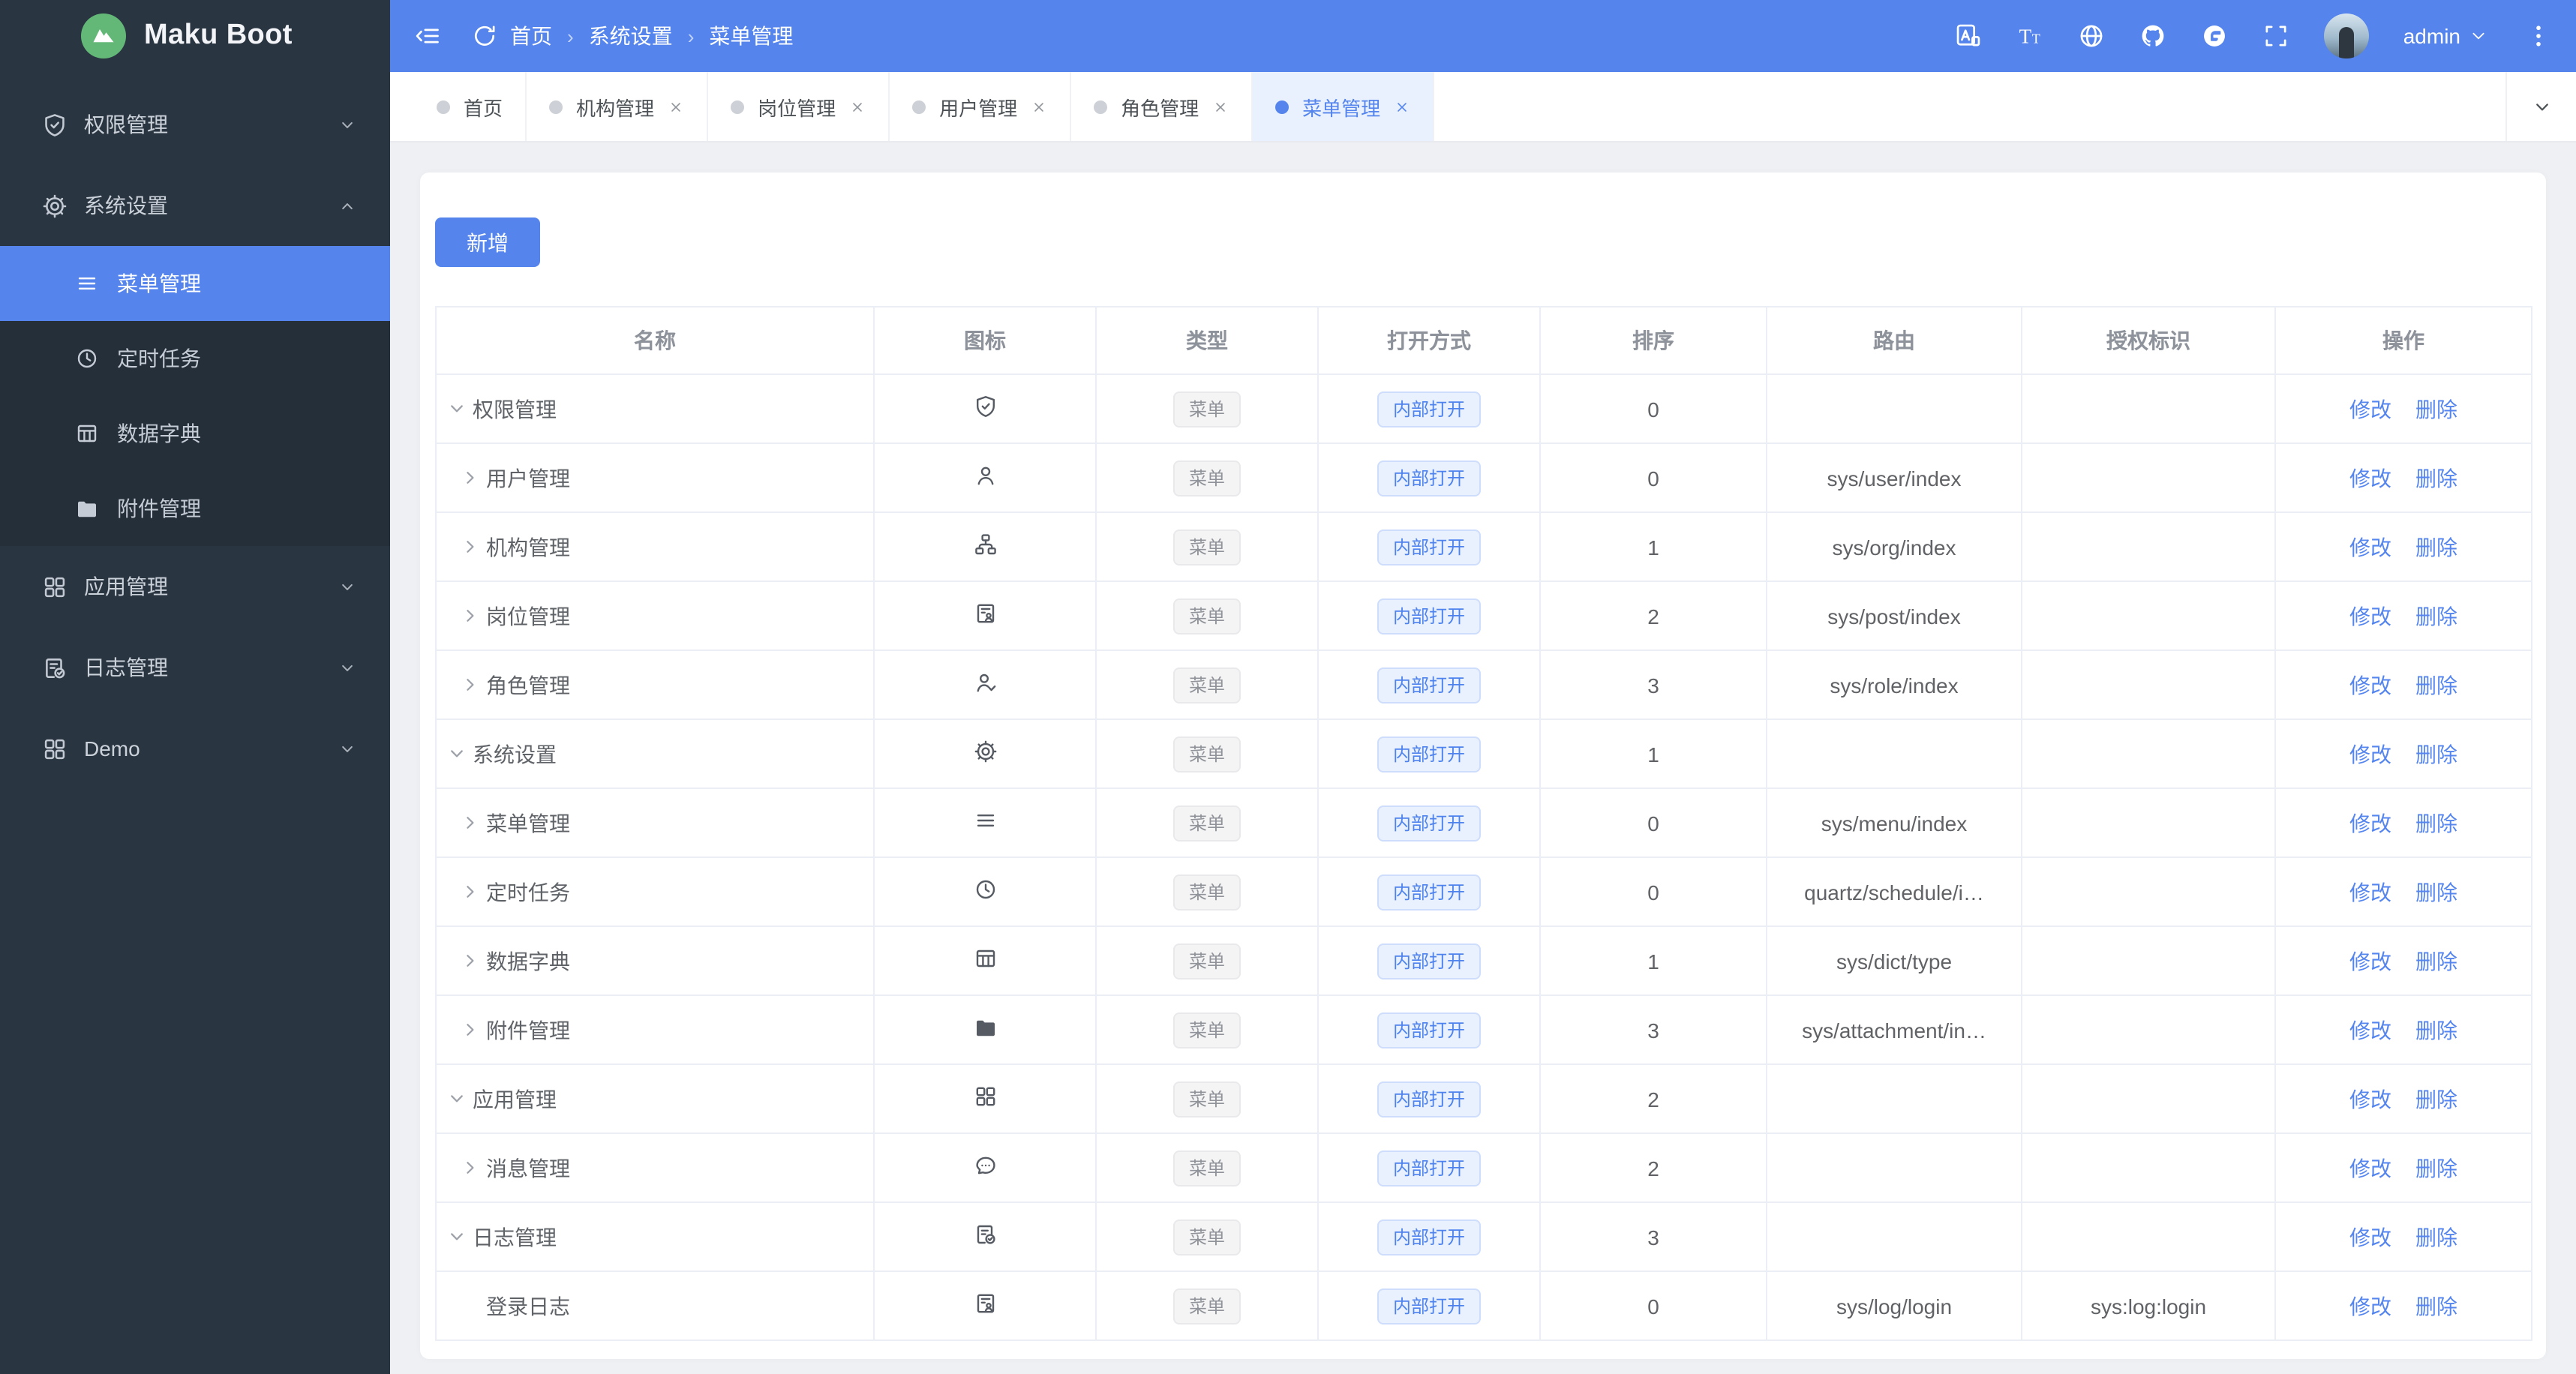 This screenshot has width=2576, height=1374. What do you see at coordinates (655, 340) in the screenshot?
I see `column-header-名称: 名称` at bounding box center [655, 340].